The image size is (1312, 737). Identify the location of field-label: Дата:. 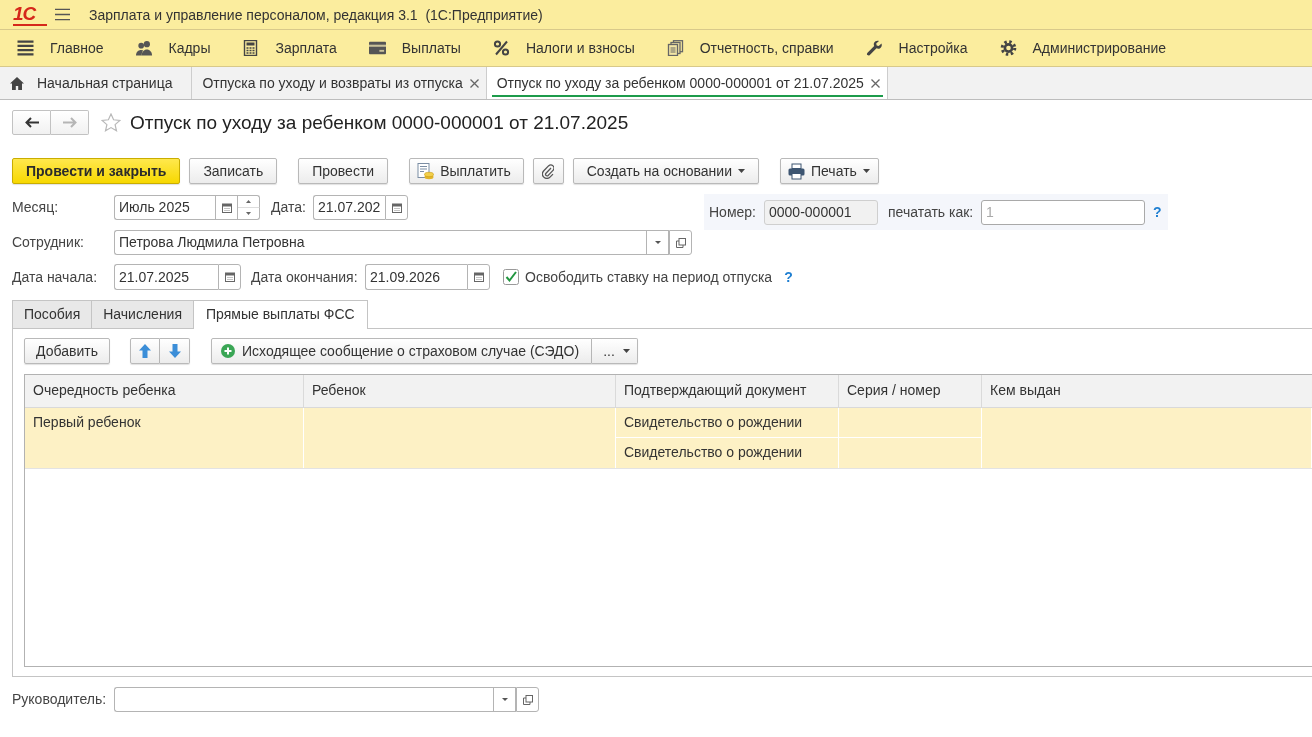
(289, 207).